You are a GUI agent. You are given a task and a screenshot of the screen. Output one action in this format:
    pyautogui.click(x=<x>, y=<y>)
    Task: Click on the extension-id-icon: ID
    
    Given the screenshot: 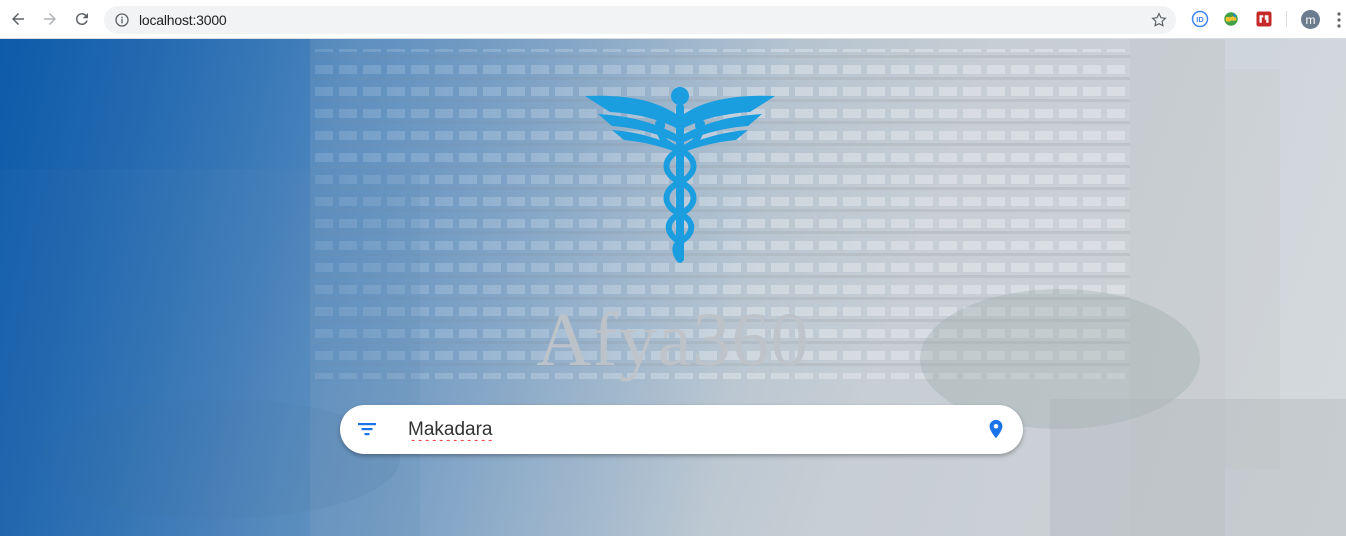 What is the action you would take?
    pyautogui.click(x=1200, y=19)
    